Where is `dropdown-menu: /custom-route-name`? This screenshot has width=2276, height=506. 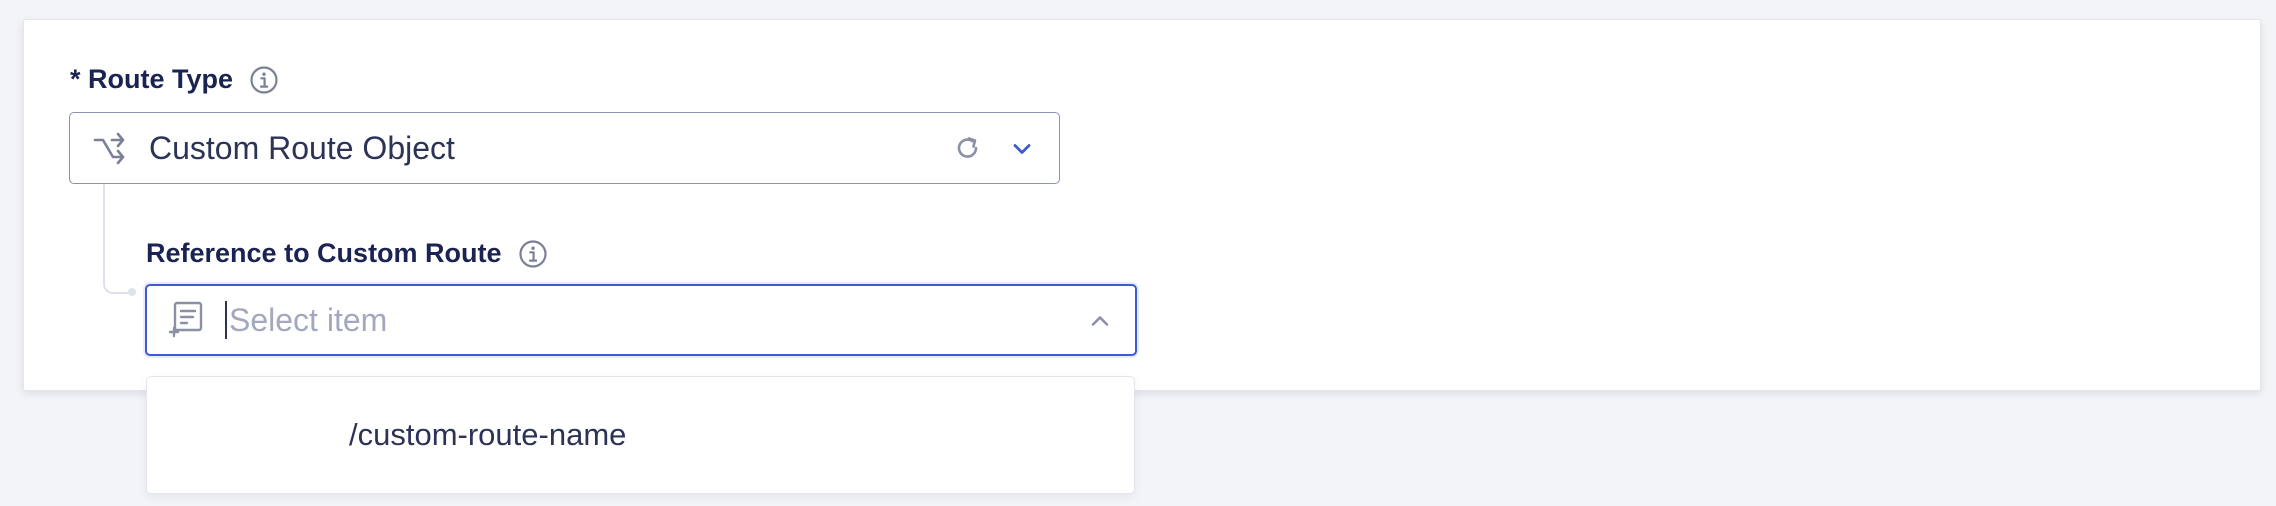 dropdown-menu: /custom-route-name is located at coordinates (640, 435).